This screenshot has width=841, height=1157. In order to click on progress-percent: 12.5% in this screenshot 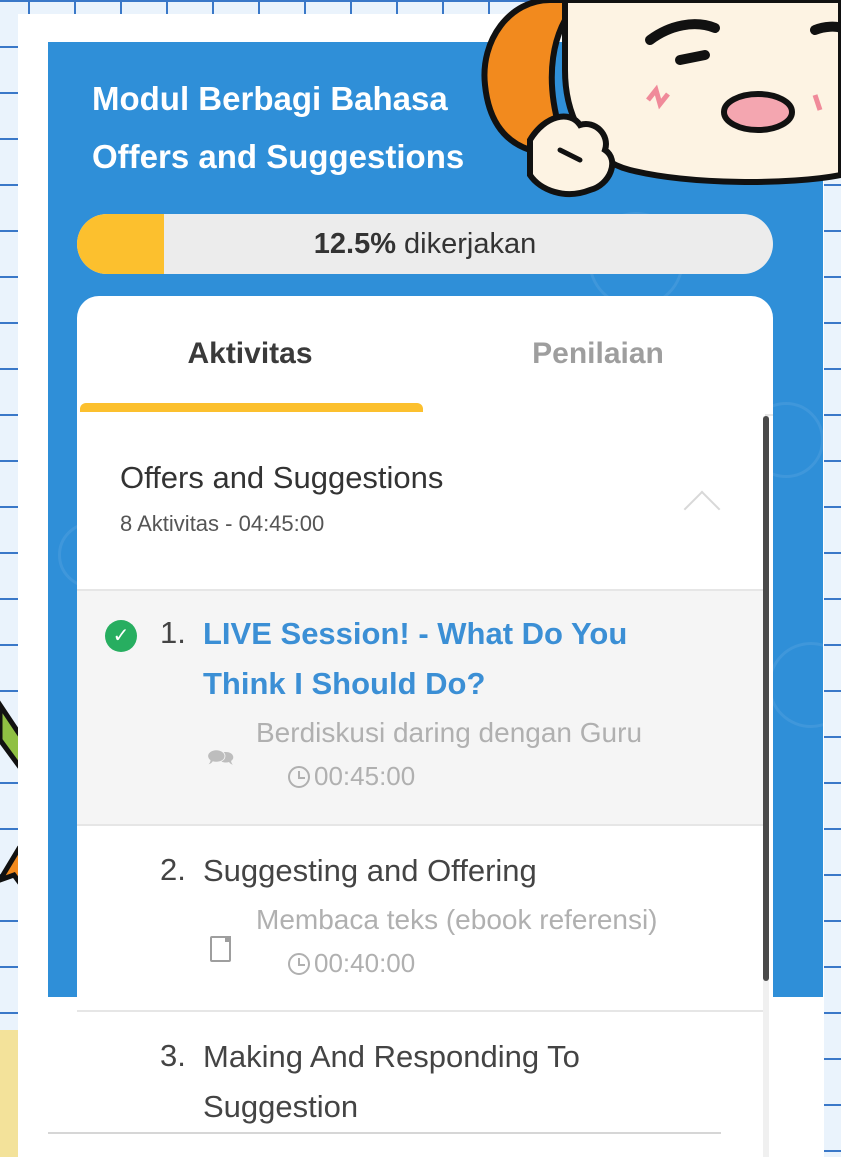, I will do `click(354, 244)`.